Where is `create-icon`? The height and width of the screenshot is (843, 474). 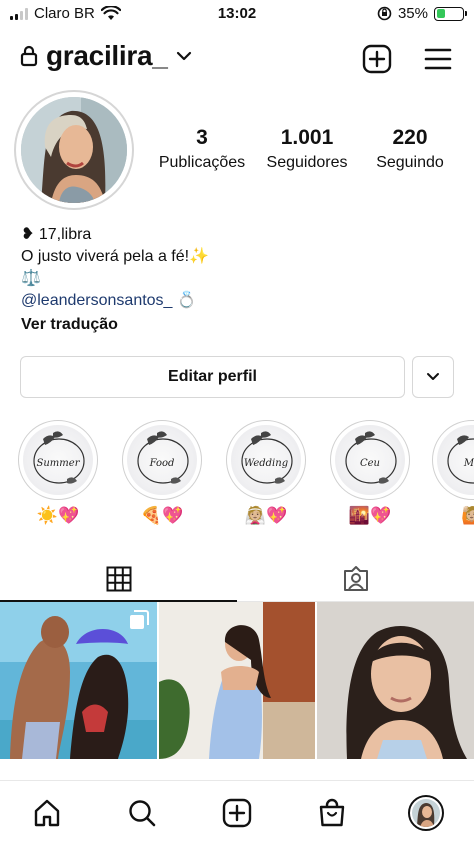
create-icon is located at coordinates (237, 813).